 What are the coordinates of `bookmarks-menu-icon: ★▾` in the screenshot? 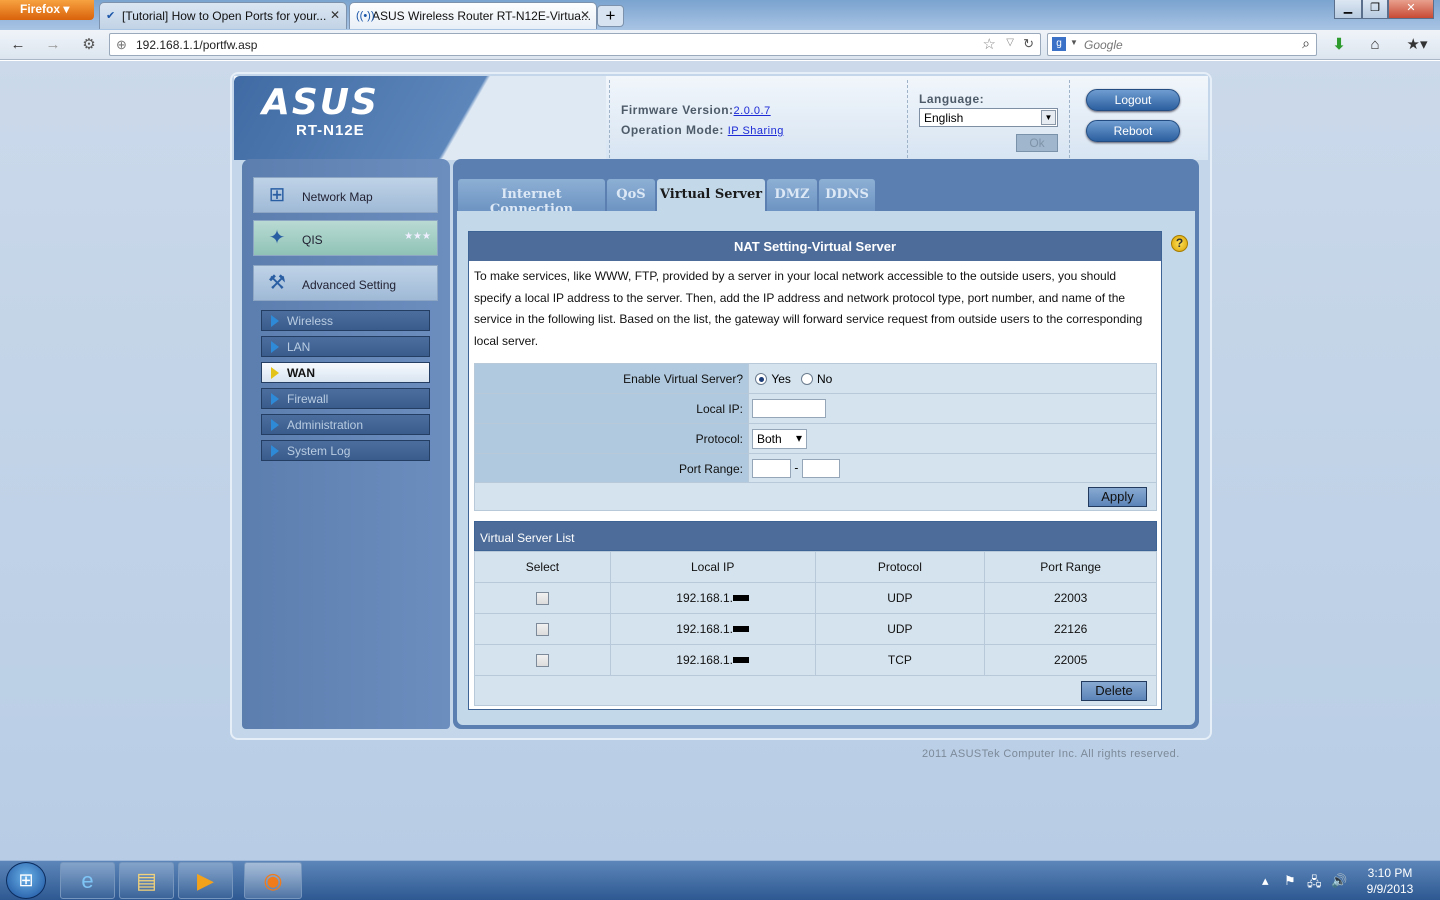 It's located at (1417, 45).